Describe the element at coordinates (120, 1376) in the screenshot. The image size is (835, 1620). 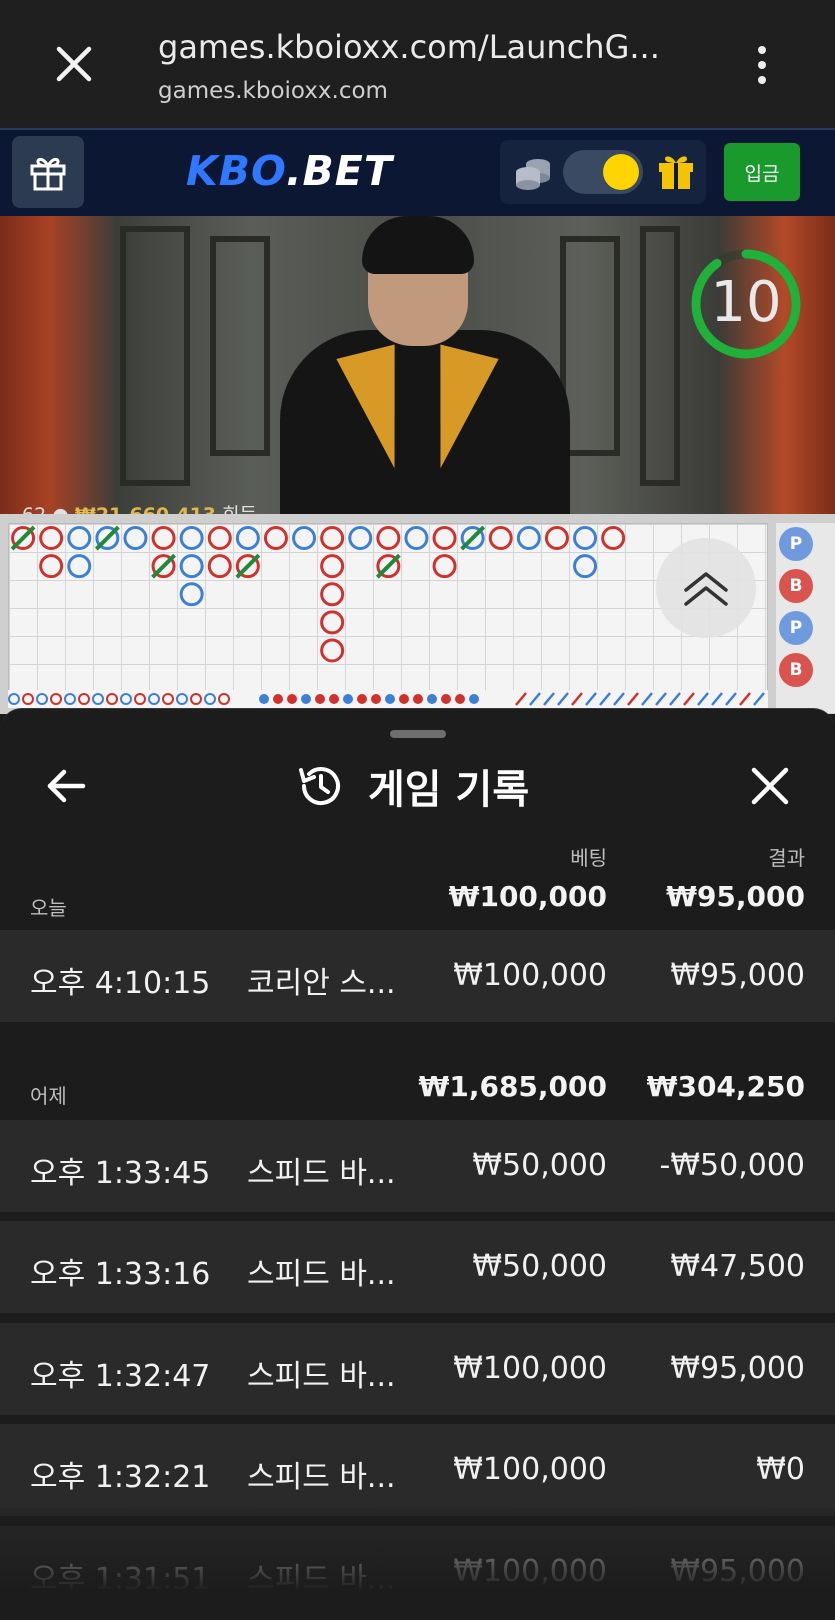
I see `row-time: 오후 1:32:47` at that location.